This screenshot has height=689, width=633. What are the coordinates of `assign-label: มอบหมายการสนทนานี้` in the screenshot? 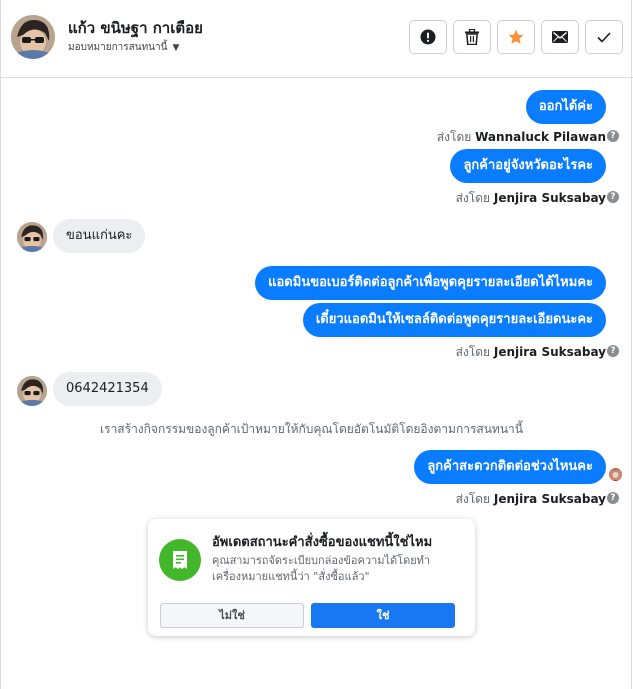 It's located at (118, 47).